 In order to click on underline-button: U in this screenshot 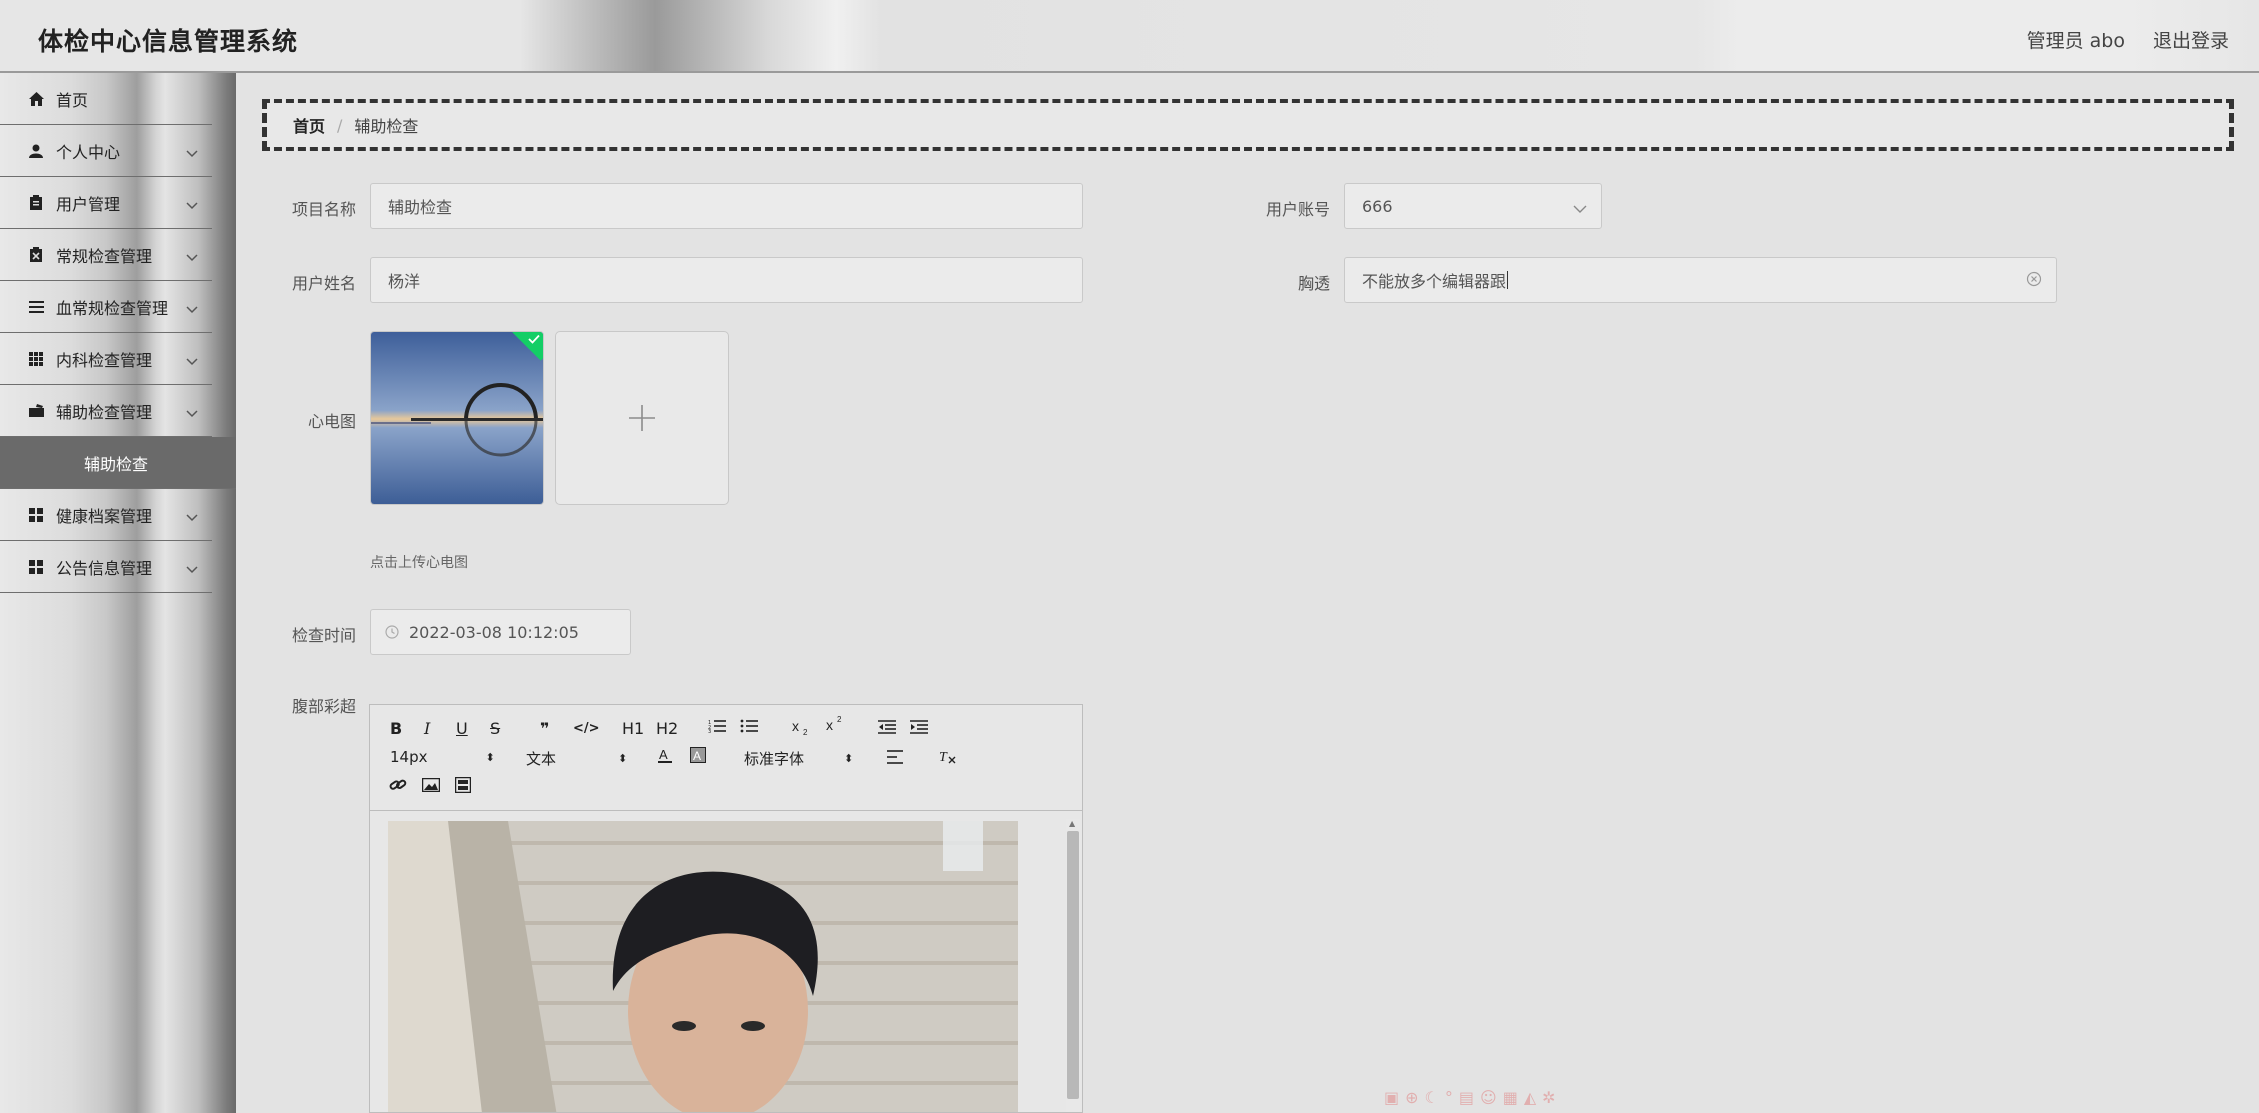, I will do `click(462, 728)`.